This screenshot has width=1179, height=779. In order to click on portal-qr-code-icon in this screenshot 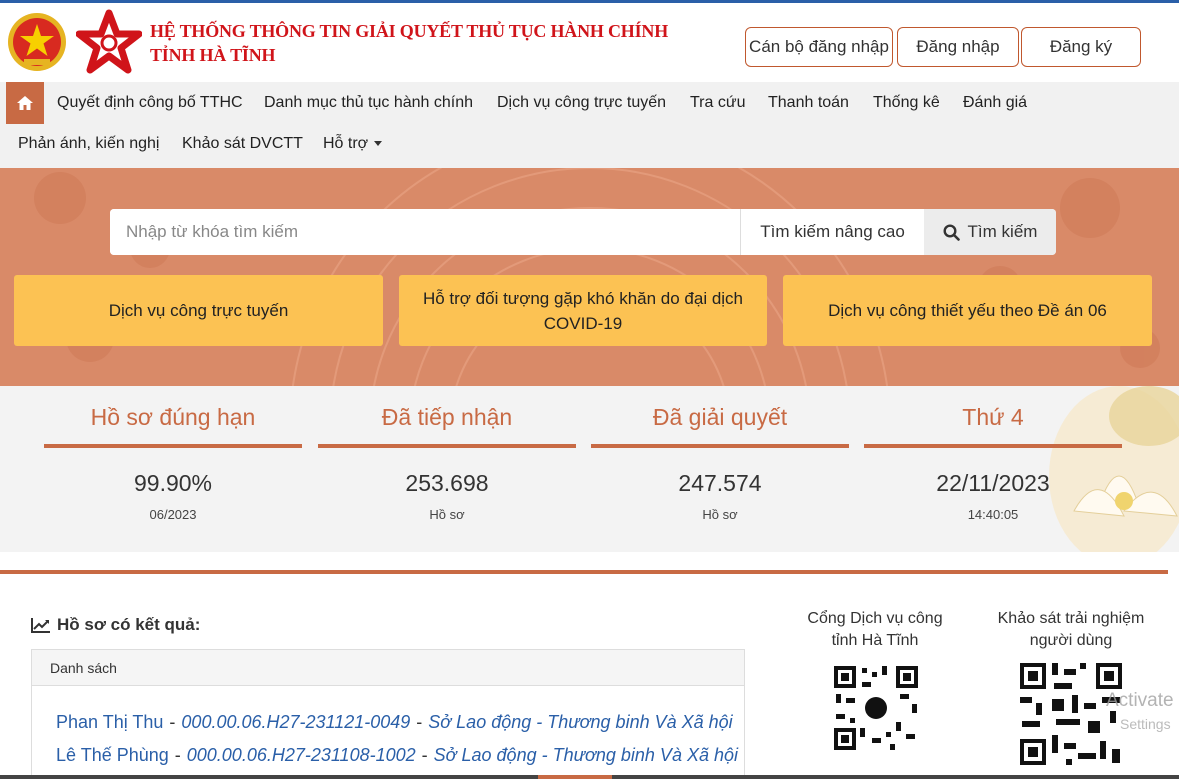, I will do `click(876, 708)`.